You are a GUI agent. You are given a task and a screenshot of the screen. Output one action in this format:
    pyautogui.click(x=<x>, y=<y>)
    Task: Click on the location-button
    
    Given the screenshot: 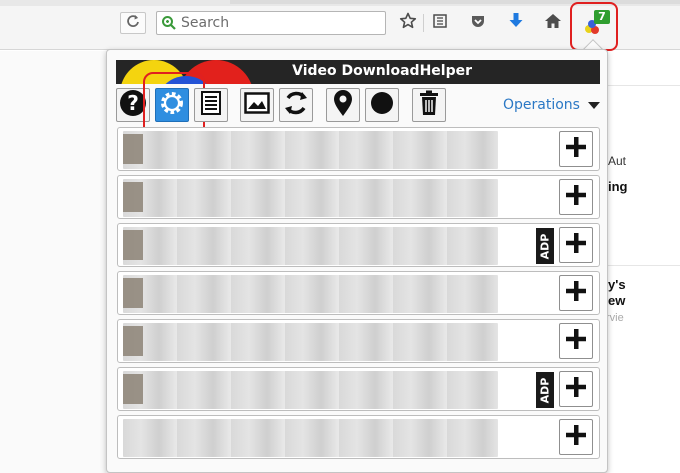 What is the action you would take?
    pyautogui.click(x=343, y=105)
    